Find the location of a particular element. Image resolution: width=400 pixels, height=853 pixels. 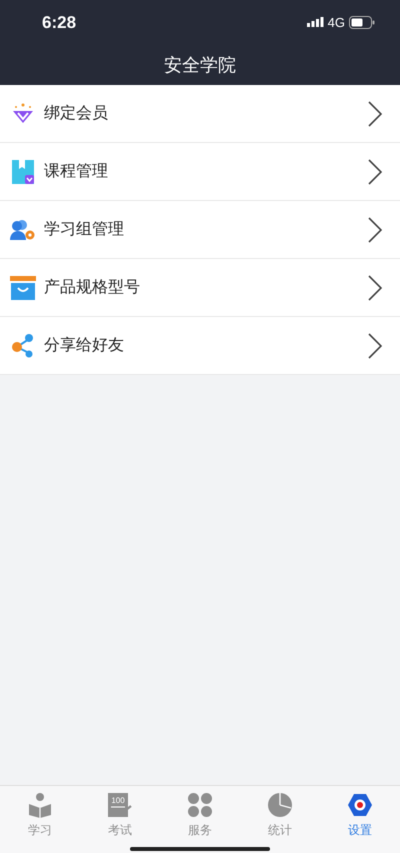

menu-item: 课程管理 is located at coordinates (200, 172).